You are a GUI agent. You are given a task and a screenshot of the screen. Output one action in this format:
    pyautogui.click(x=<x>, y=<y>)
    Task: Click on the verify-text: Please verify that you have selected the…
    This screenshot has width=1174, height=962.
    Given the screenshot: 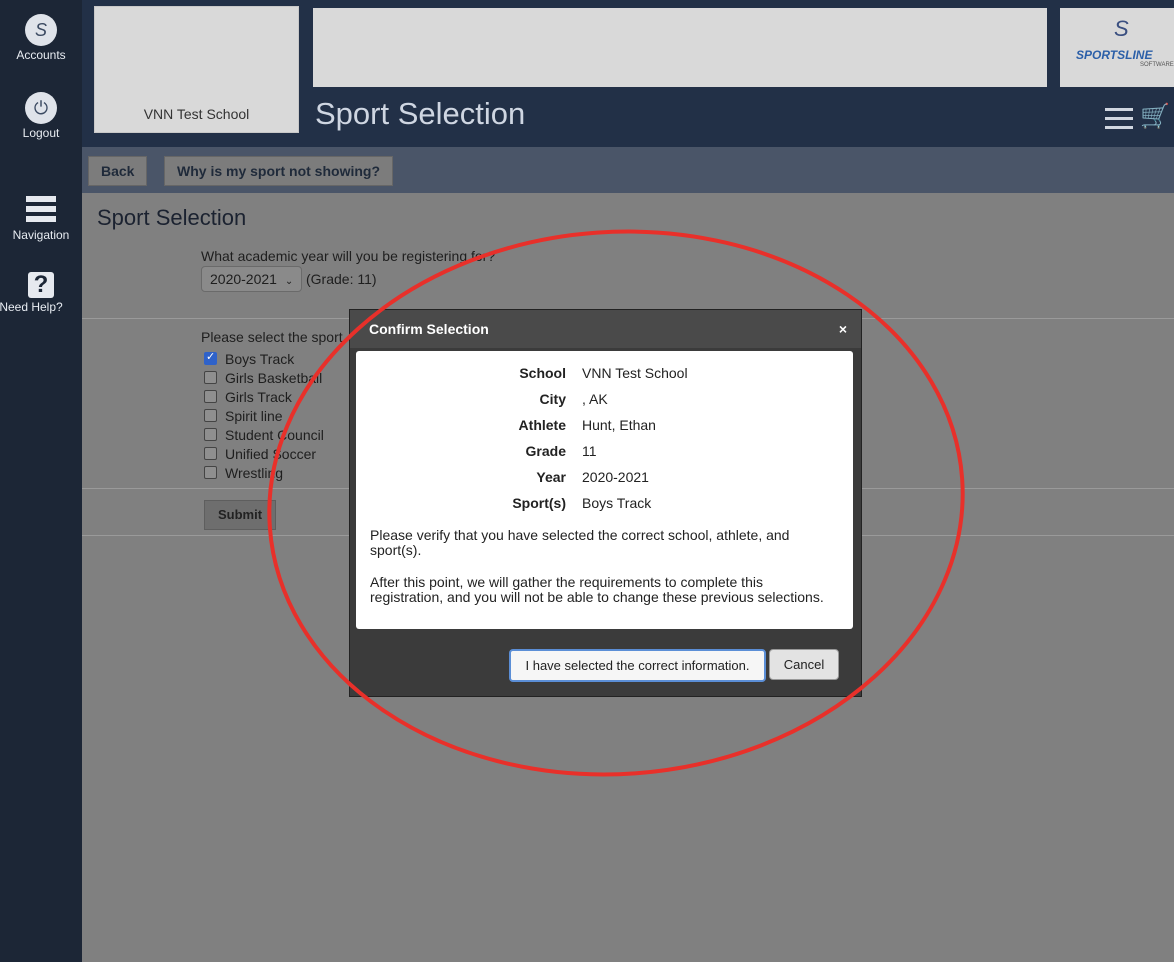 What is the action you would take?
    pyautogui.click(x=580, y=542)
    